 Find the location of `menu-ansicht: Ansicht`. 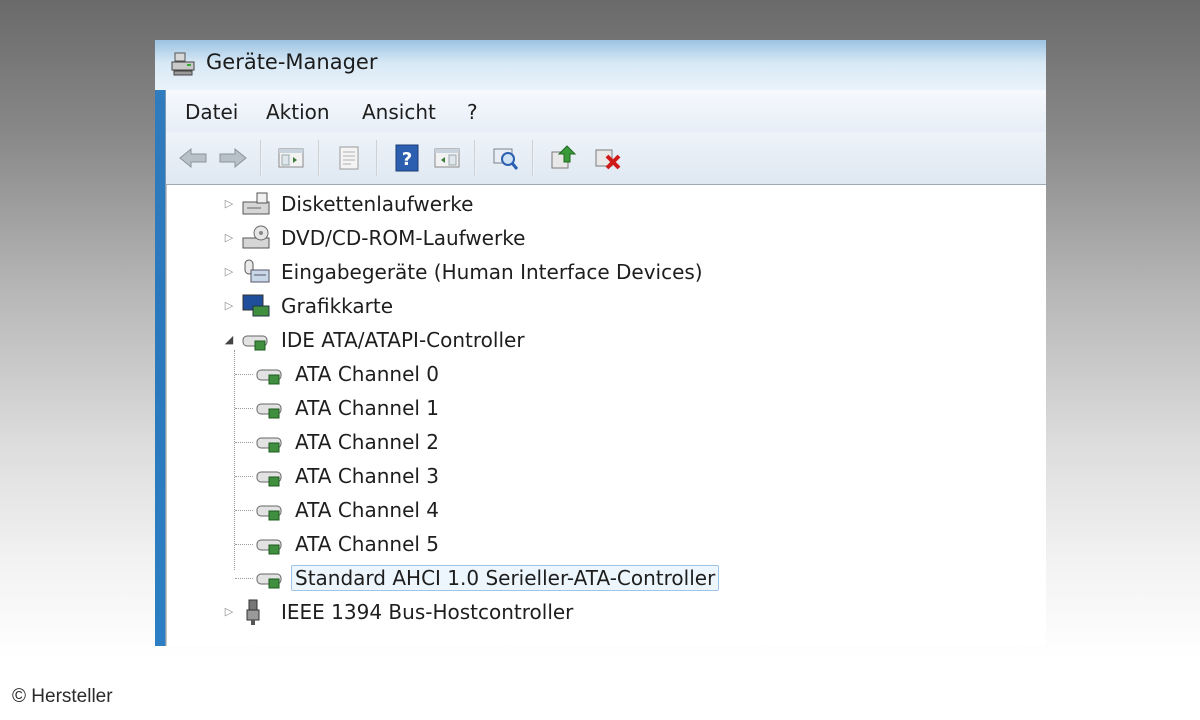

menu-ansicht: Ansicht is located at coordinates (399, 112).